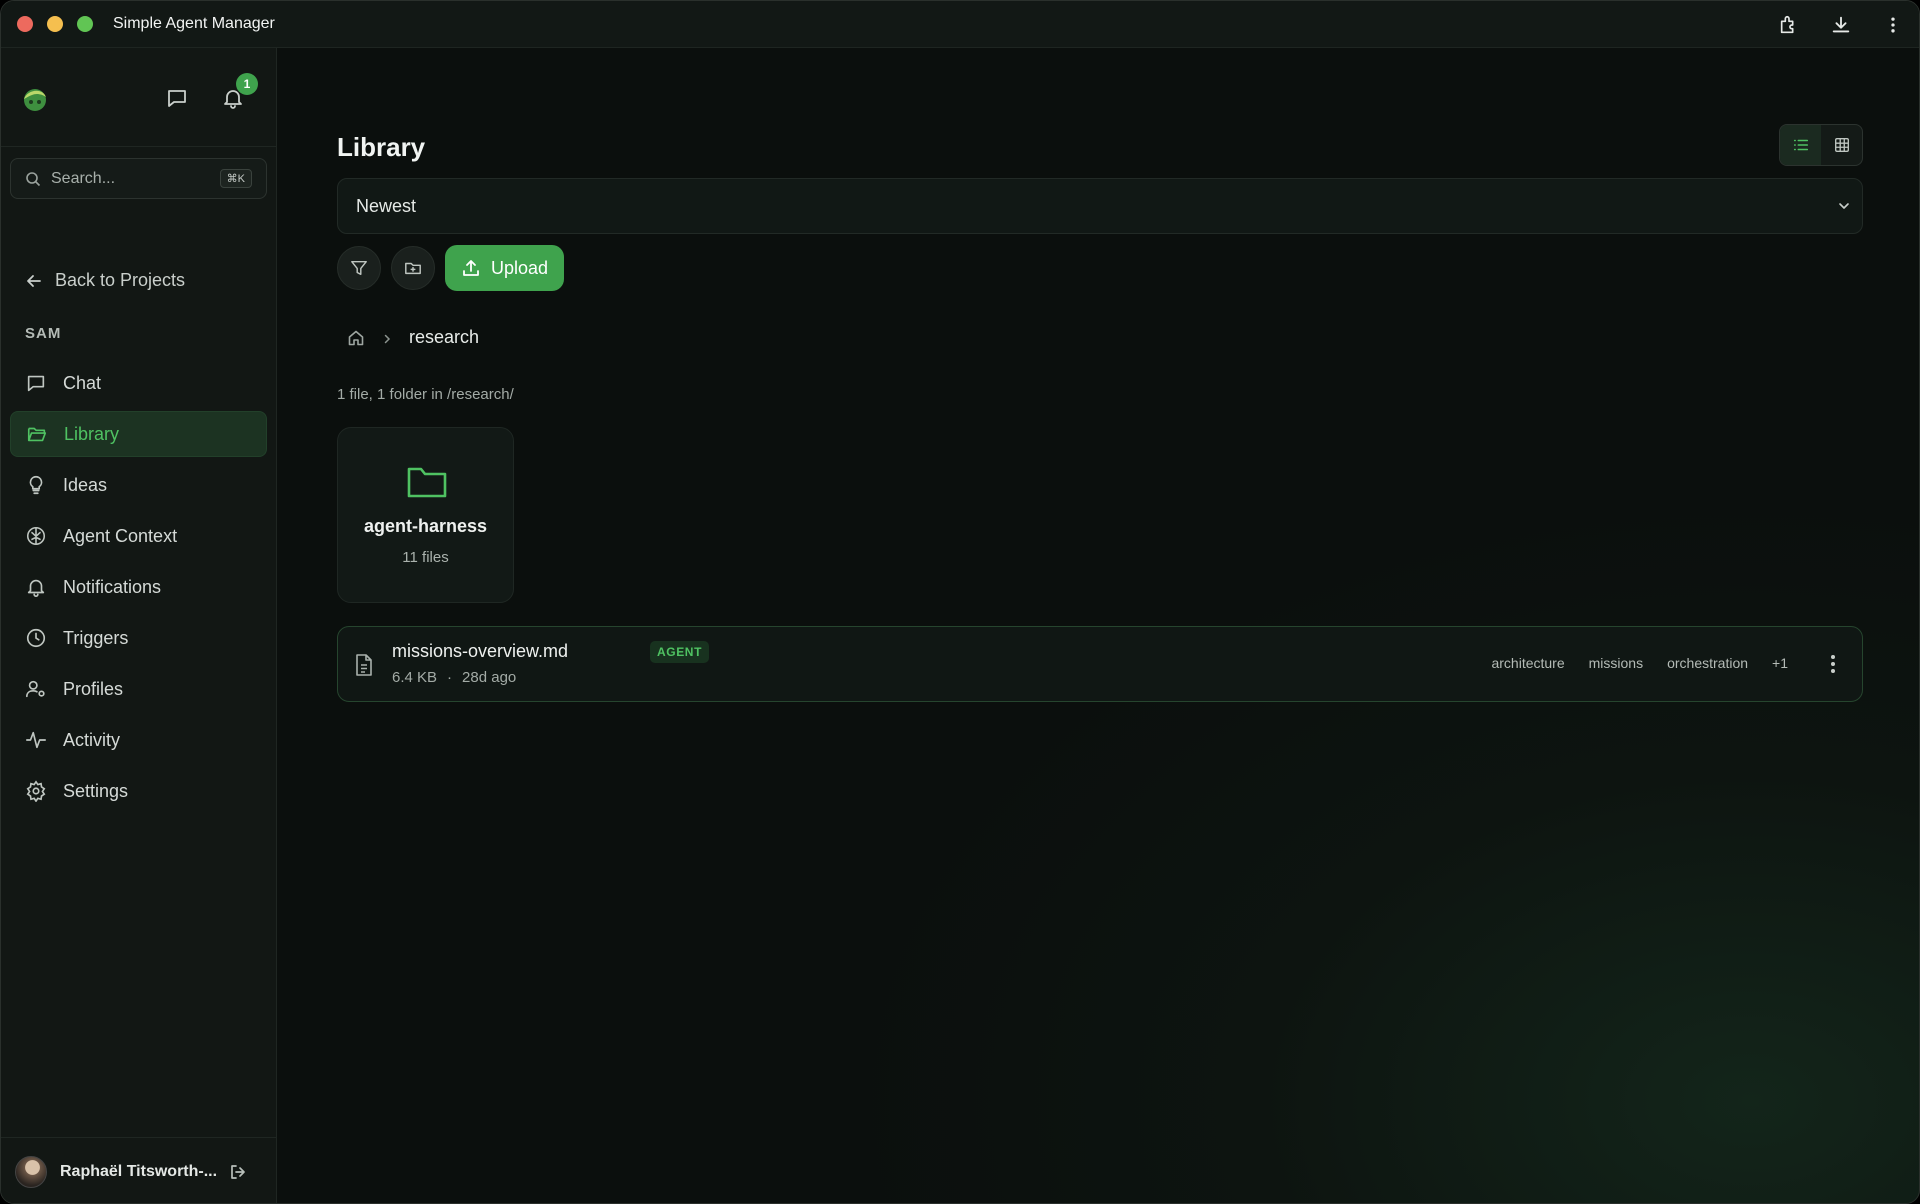 The height and width of the screenshot is (1204, 1920). What do you see at coordinates (96, 790) in the screenshot?
I see `sidebar-item-label: Settings` at bounding box center [96, 790].